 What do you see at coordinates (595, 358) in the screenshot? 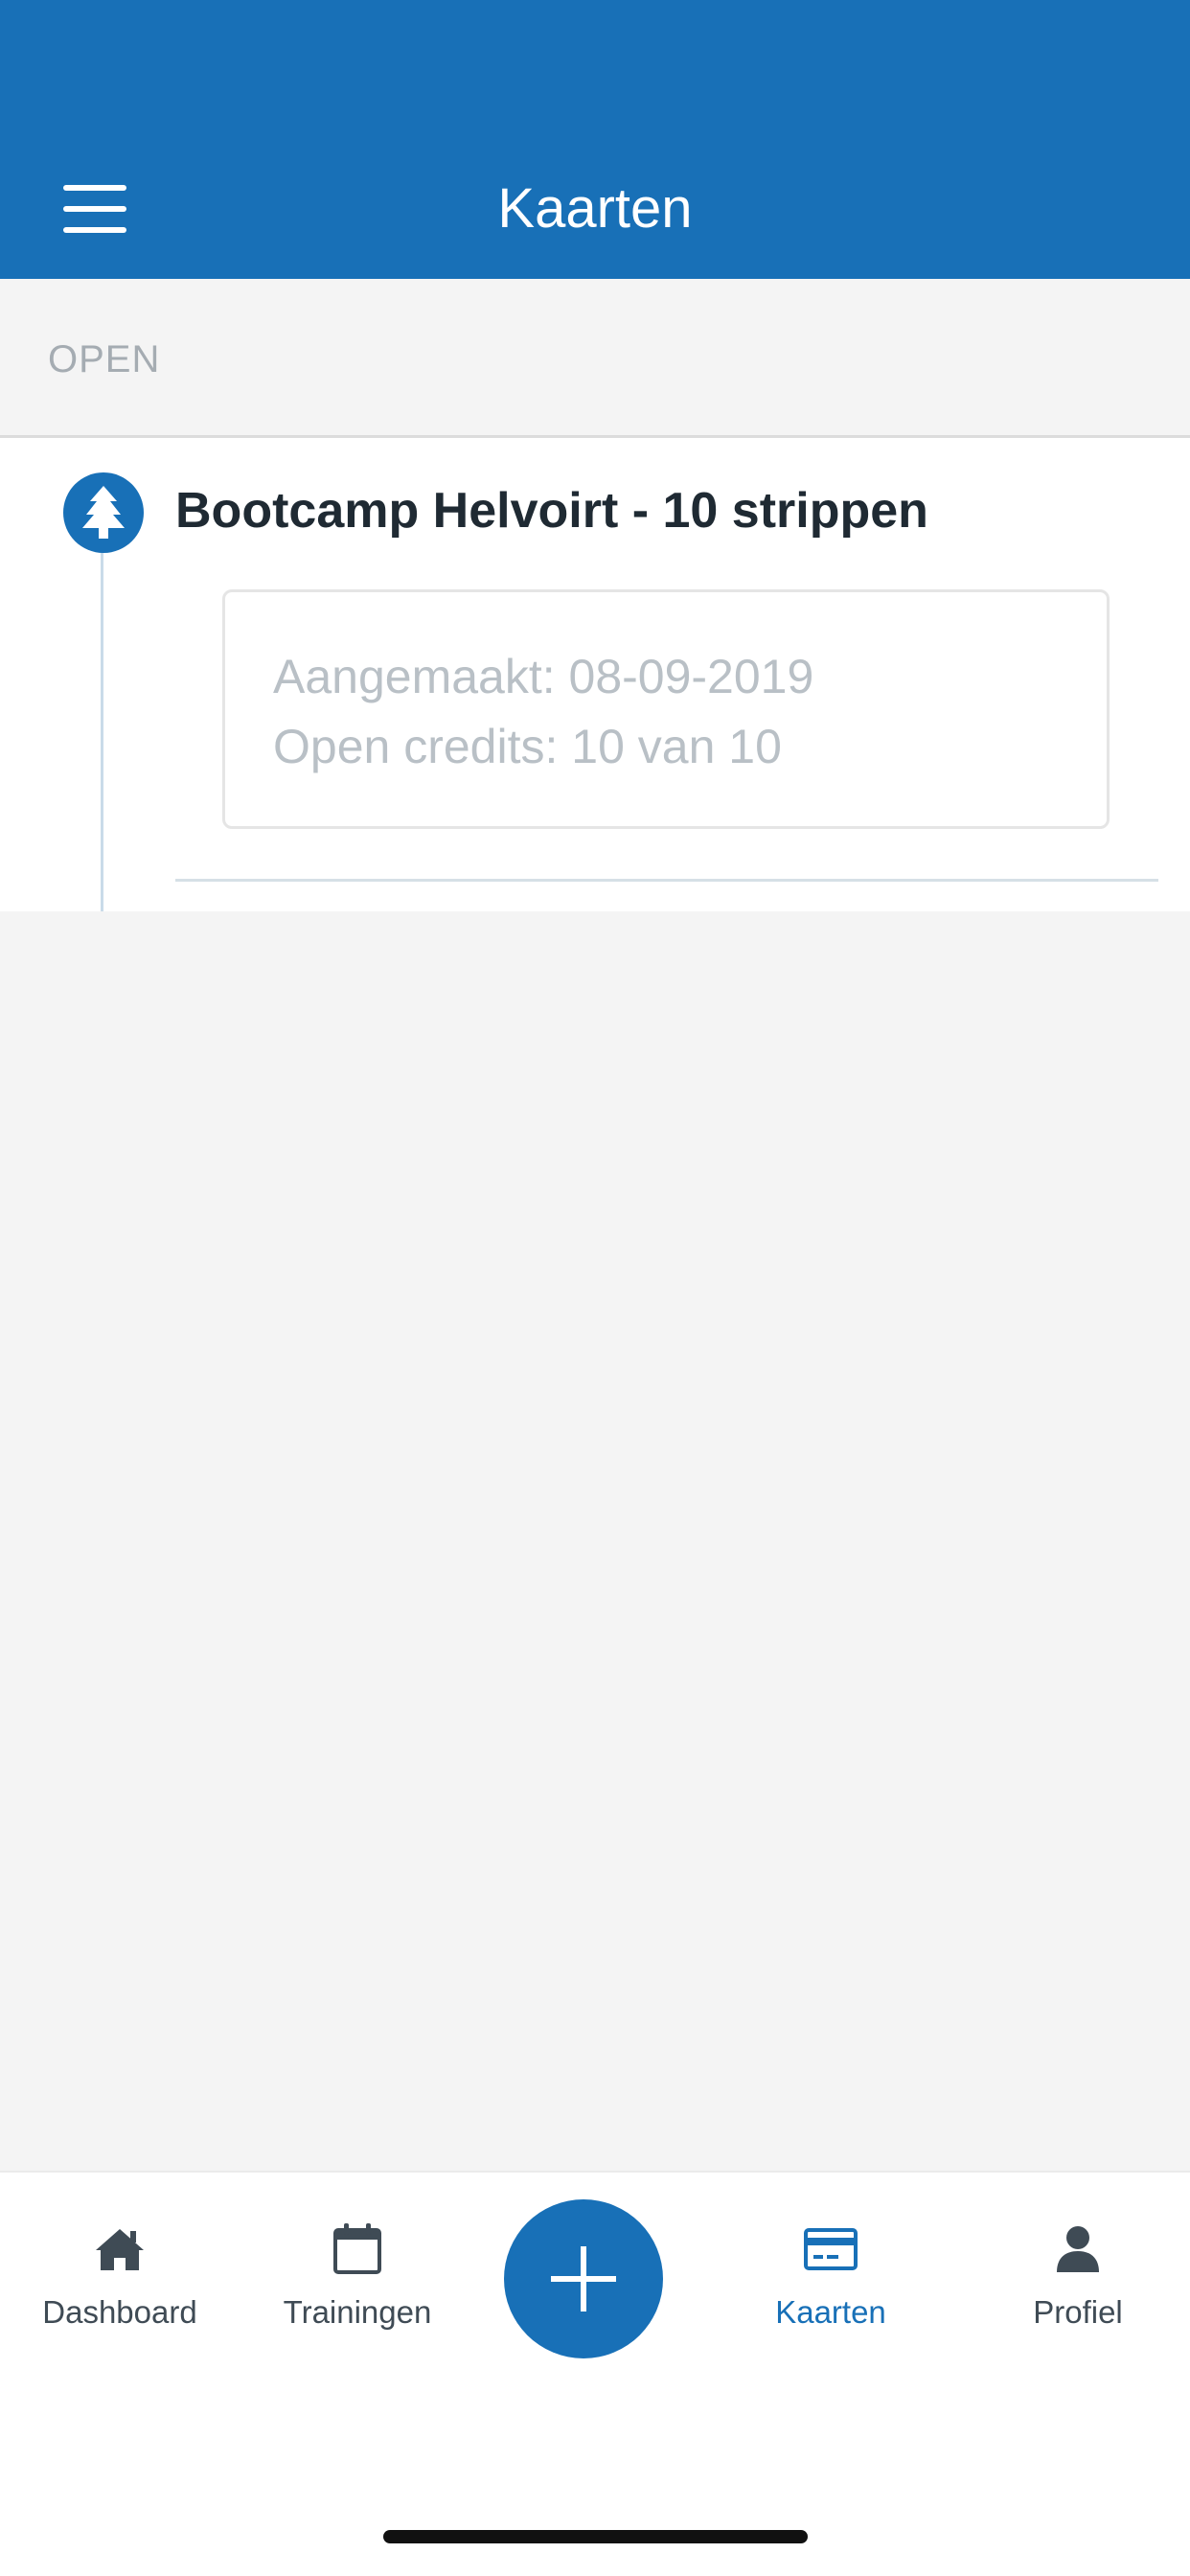
I see `section-header: OPEN` at bounding box center [595, 358].